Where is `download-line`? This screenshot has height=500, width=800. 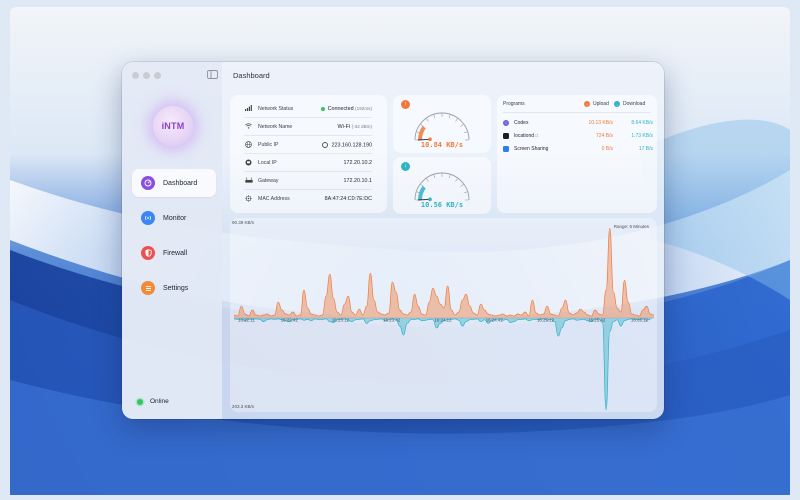
download-line is located at coordinates (442, 364).